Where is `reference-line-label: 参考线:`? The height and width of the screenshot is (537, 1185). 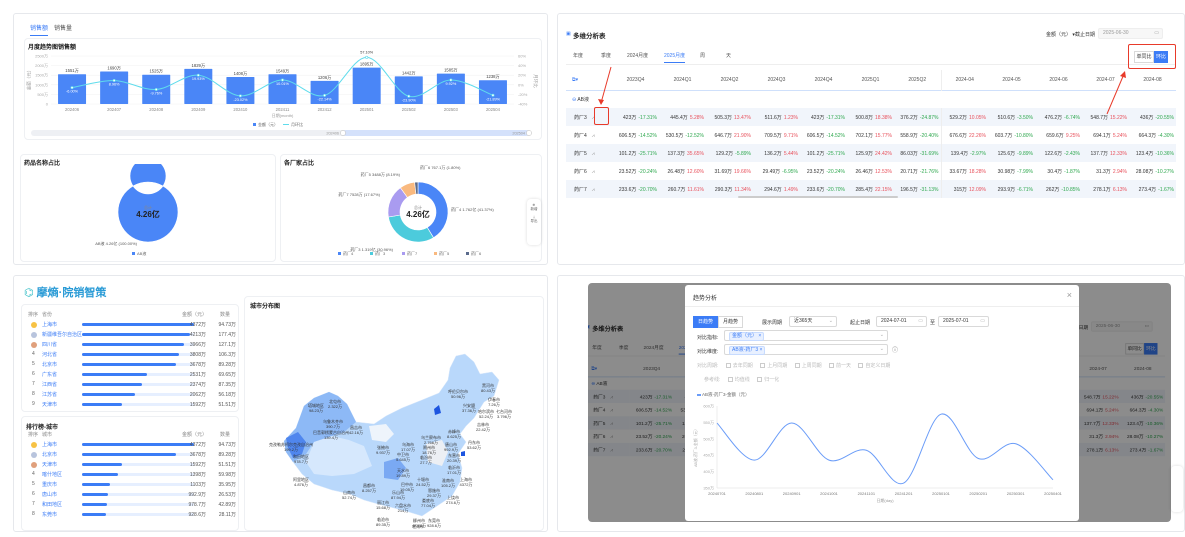
reference-line-label: 参考线: is located at coordinates (712, 380).